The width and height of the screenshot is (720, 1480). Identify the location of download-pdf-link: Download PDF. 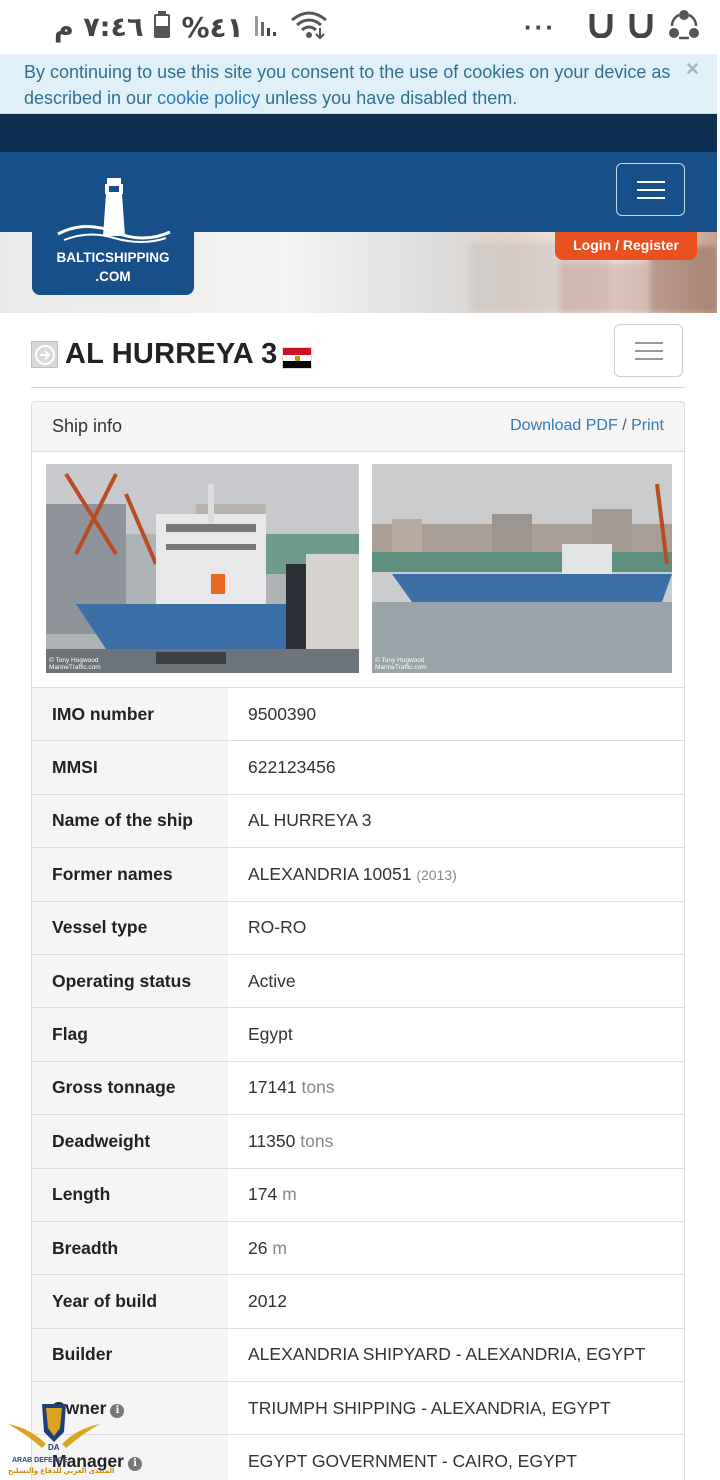
(564, 425).